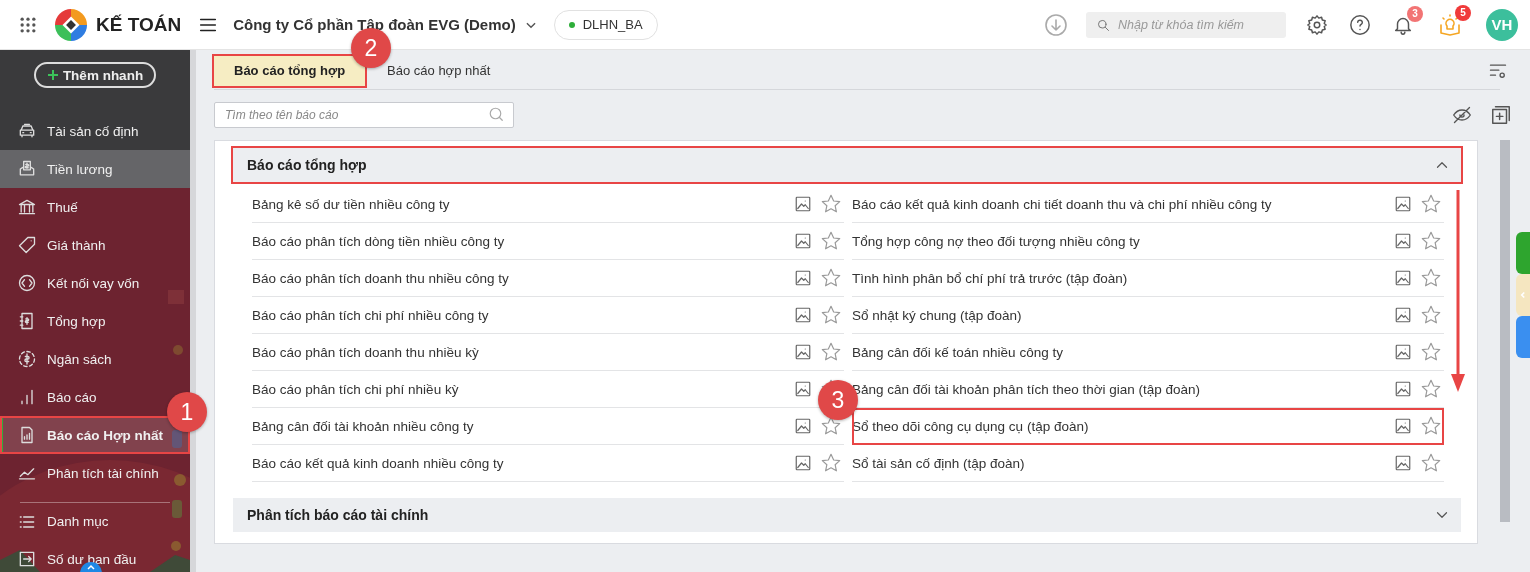  Describe the element at coordinates (1463, 12) in the screenshot. I see `tips-badge: 5` at that location.